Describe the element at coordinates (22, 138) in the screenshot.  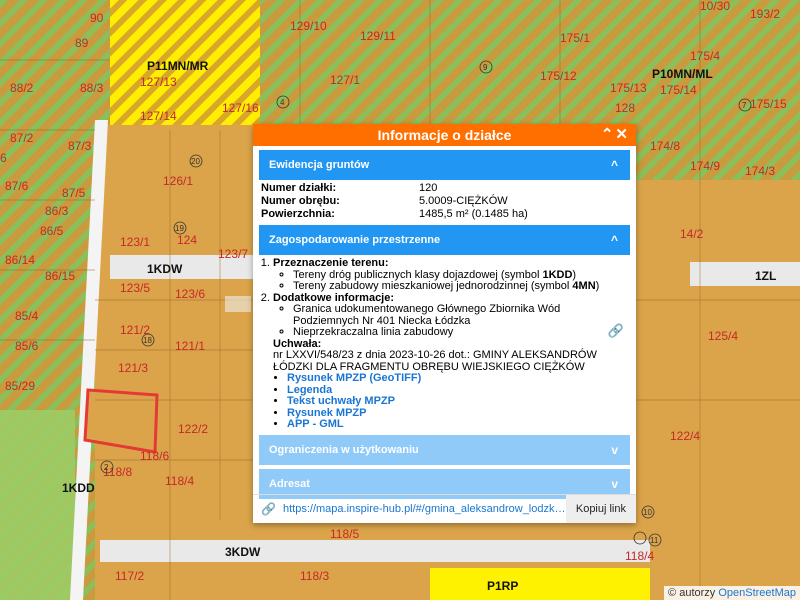
I see `parcel-label: 87/2` at that location.